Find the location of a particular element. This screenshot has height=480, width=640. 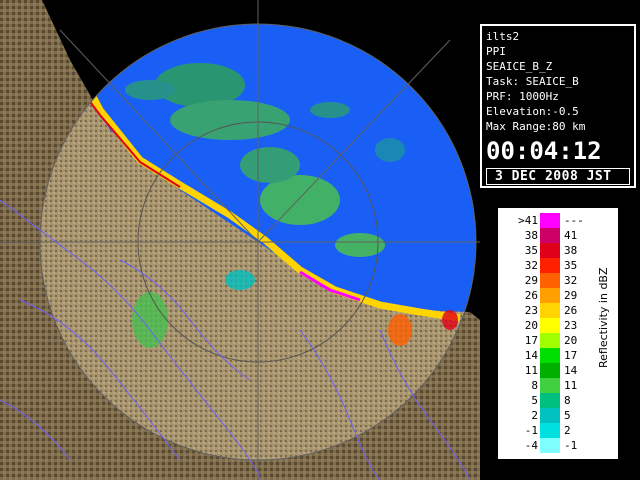

legend-lower-bound: 38 is located at coordinates (531, 235).